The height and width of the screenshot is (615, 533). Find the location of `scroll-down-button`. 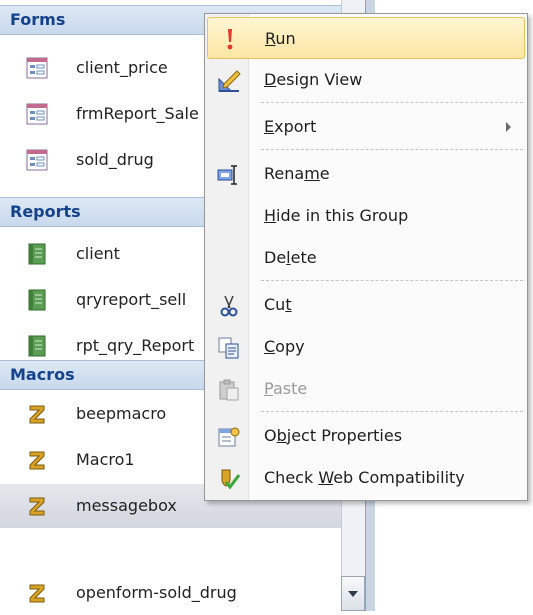

scroll-down-button is located at coordinates (353, 593).